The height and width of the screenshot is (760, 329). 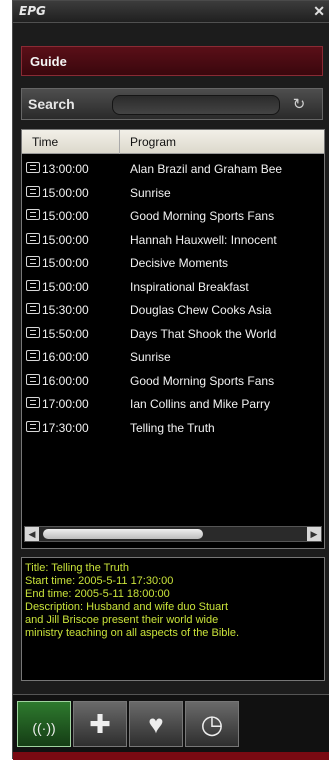 I want to click on tab-plugins: ✚, so click(x=100, y=724).